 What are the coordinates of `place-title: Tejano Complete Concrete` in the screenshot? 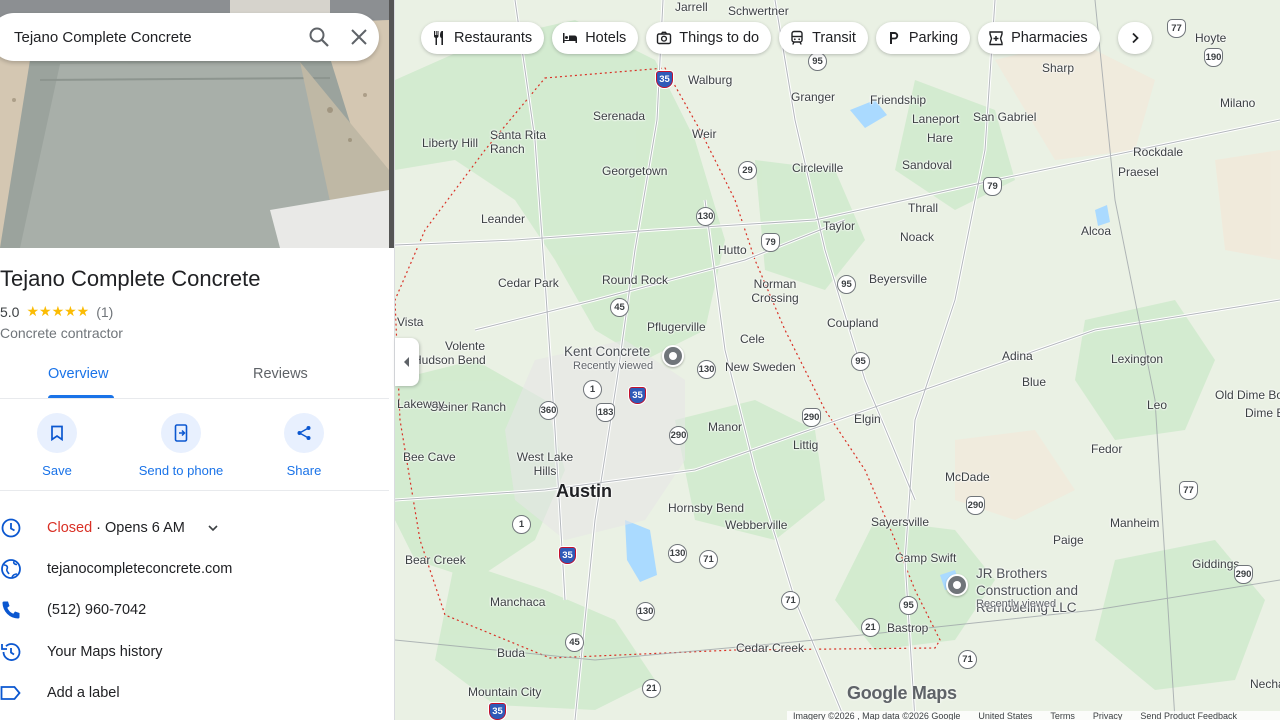 It's located at (130, 278).